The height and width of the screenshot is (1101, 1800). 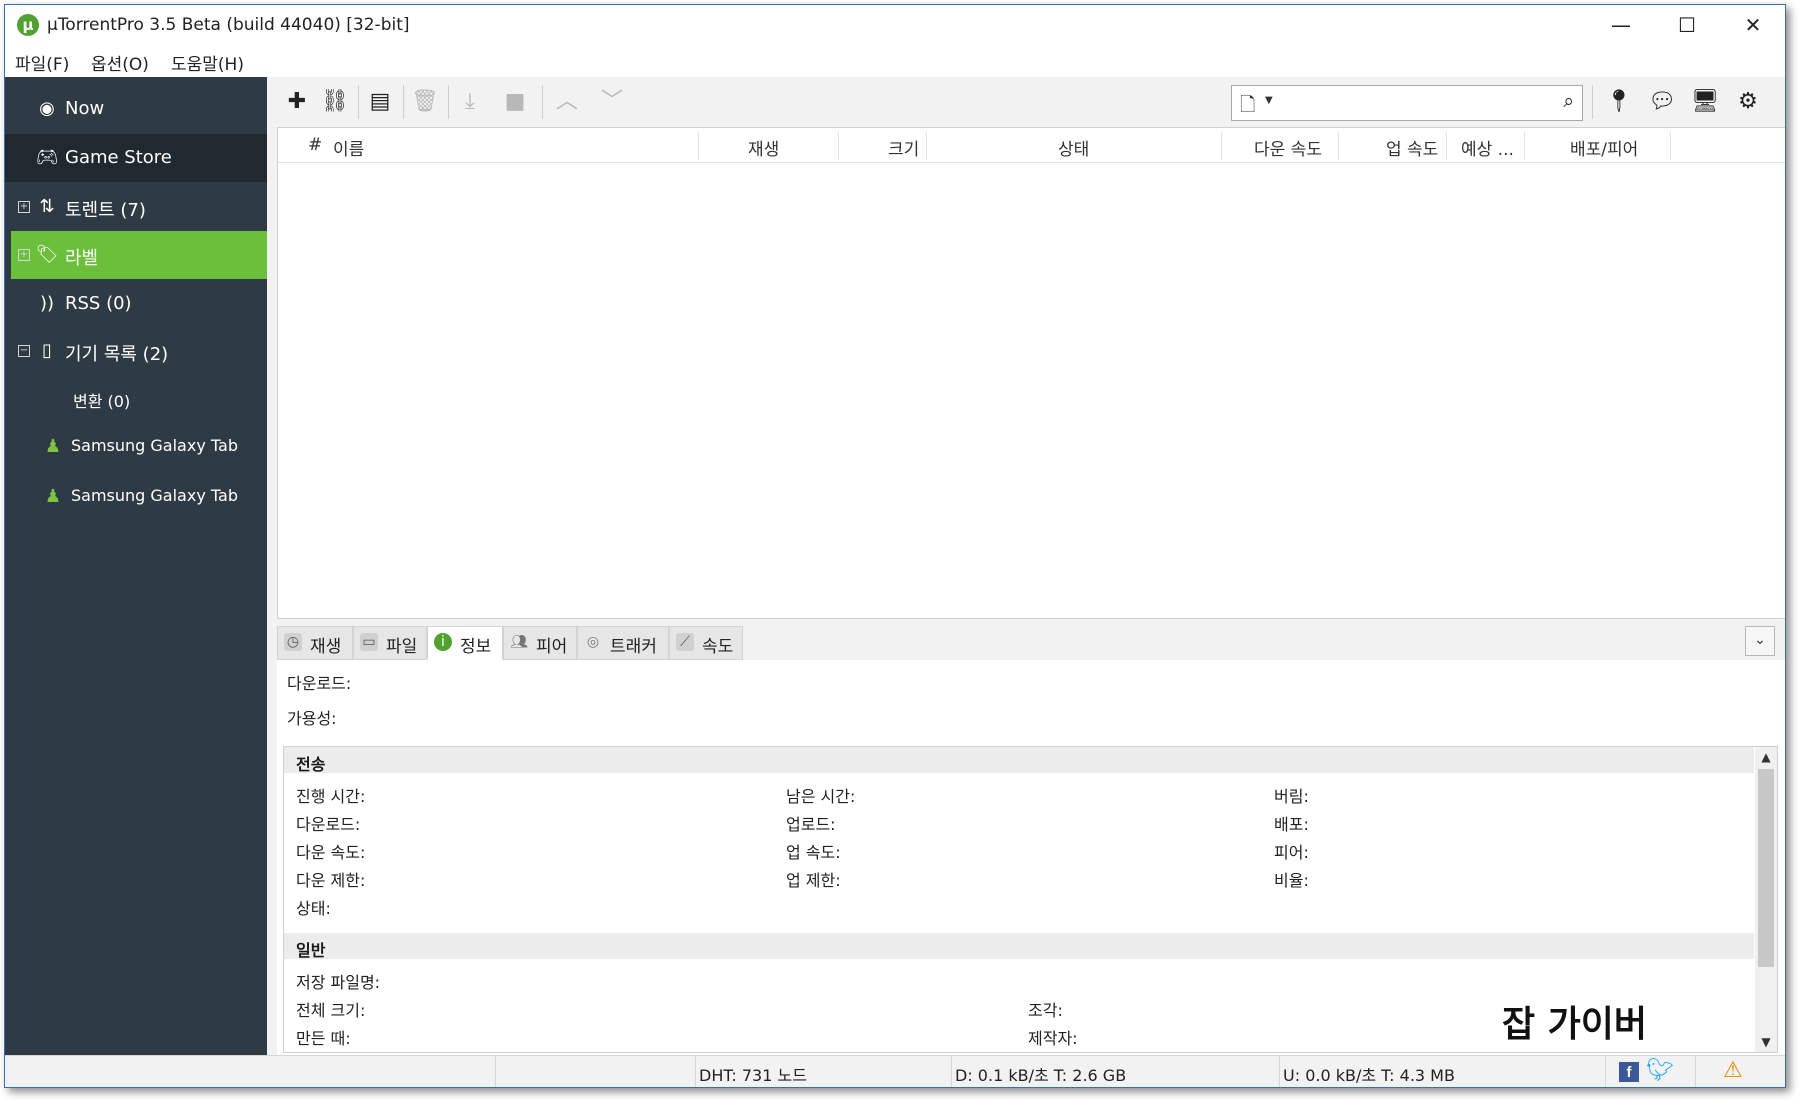 I want to click on stop-icon: ■, so click(x=515, y=102).